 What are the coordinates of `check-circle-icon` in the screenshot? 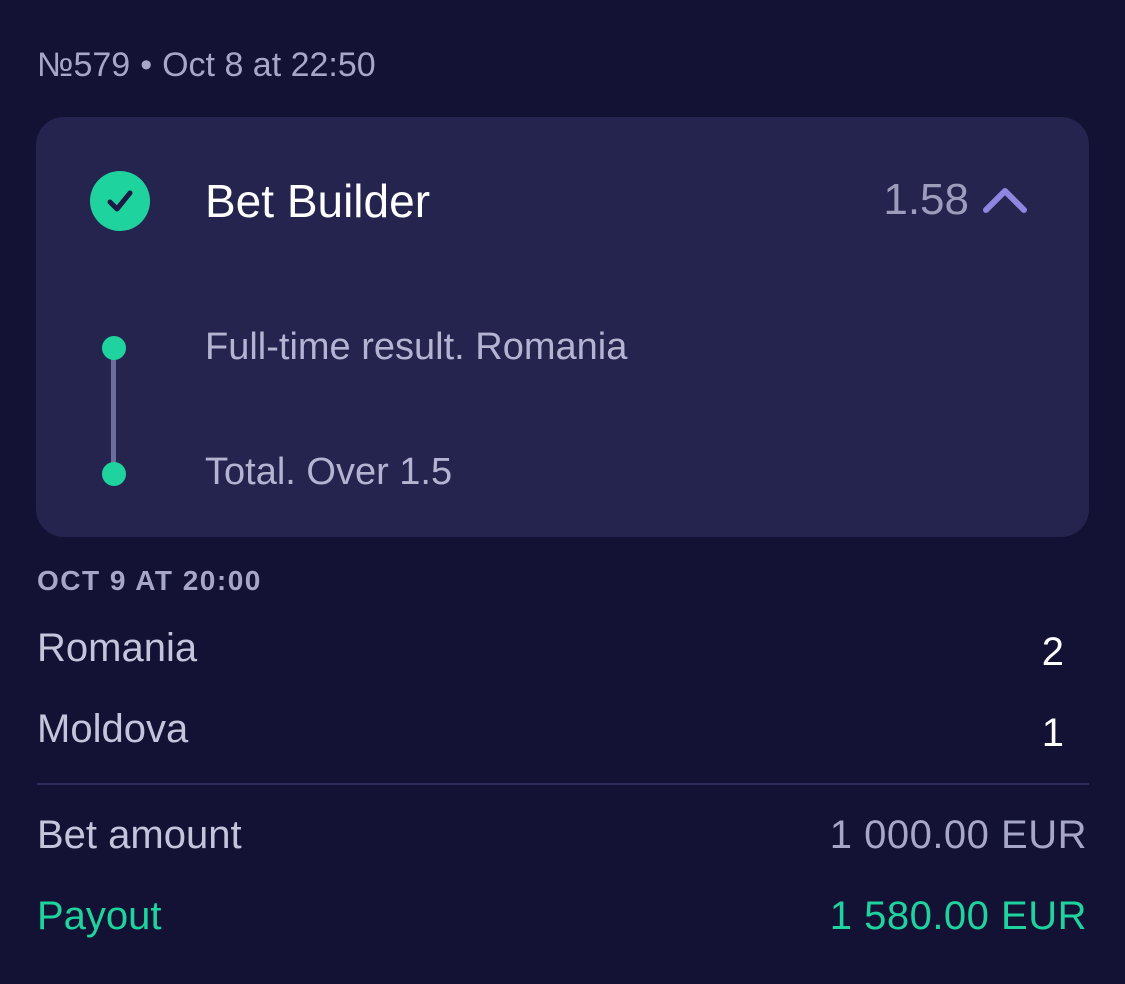 It's located at (120, 201).